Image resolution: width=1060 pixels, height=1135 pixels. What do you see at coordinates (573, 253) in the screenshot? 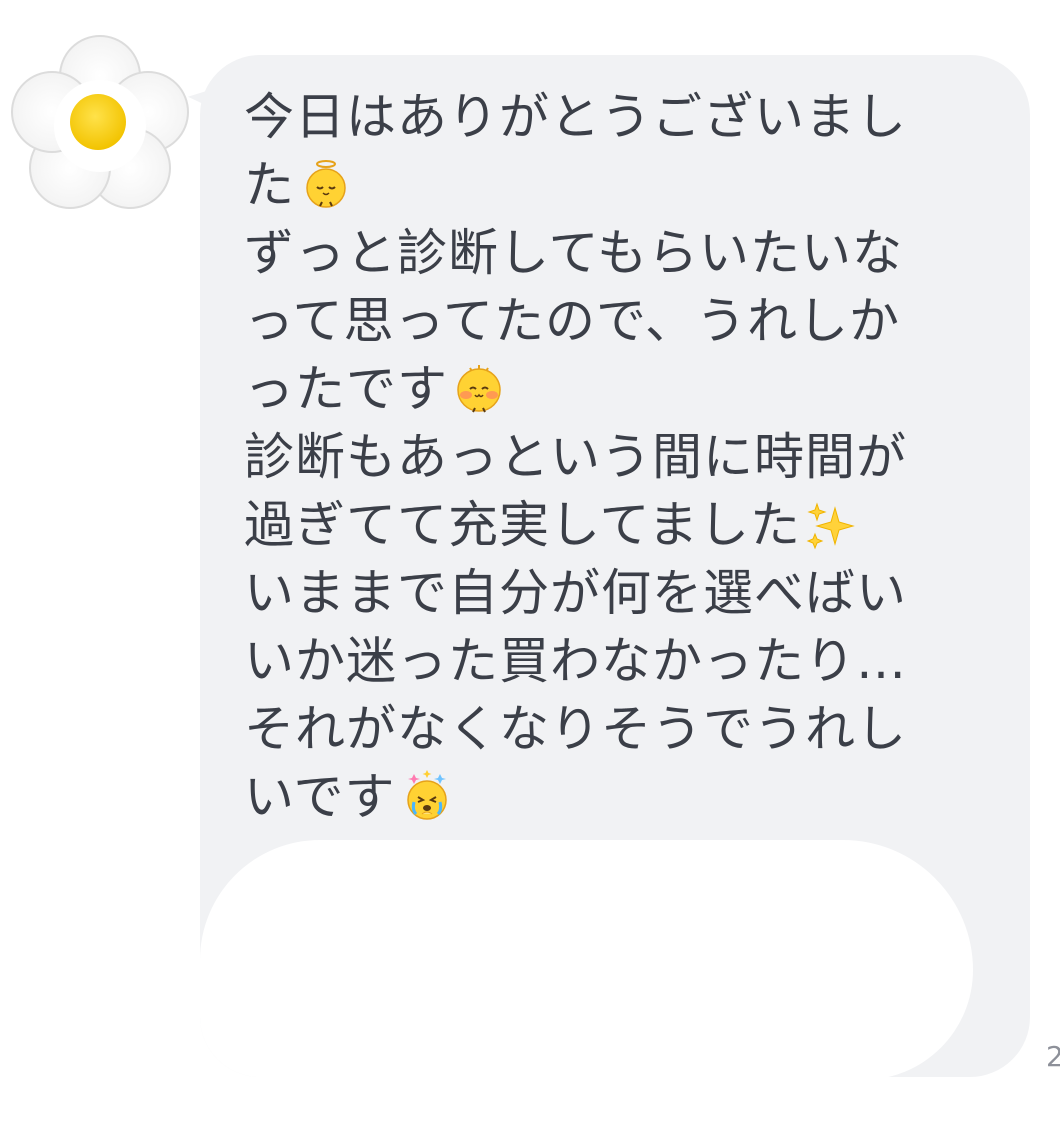
I see `message-line: ずっと診断してもらいたいな` at bounding box center [573, 253].